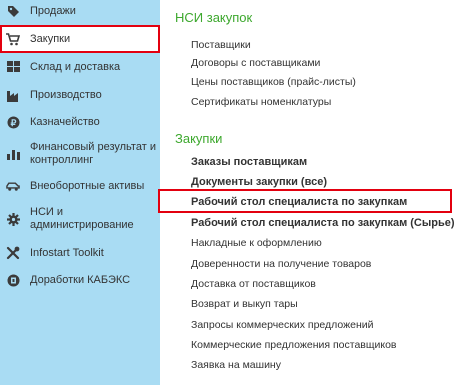 This screenshot has width=455, height=385. I want to click on sidebar-item-warehouse: Склад и доставка, so click(80, 67).